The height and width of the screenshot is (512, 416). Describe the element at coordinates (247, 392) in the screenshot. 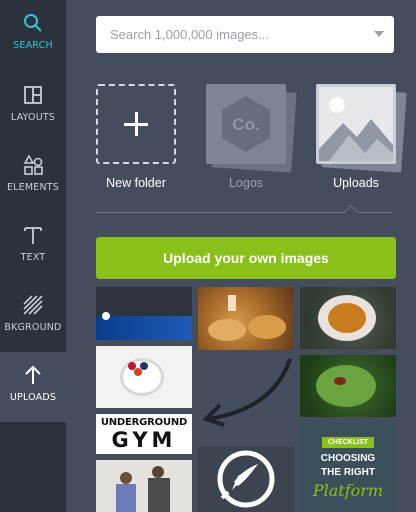

I see `curved-arrow-graphic` at that location.